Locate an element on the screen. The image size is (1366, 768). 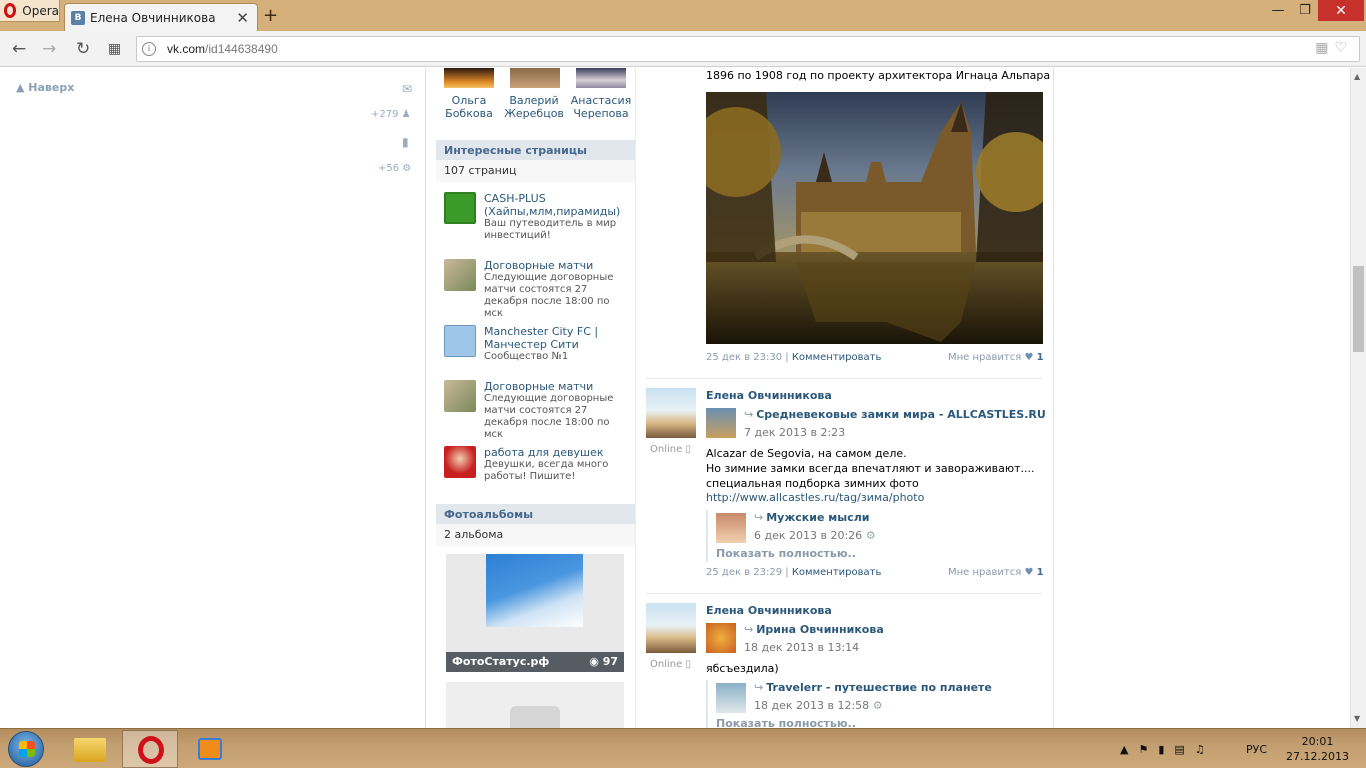
scroll-thumb is located at coordinates (1358, 309).